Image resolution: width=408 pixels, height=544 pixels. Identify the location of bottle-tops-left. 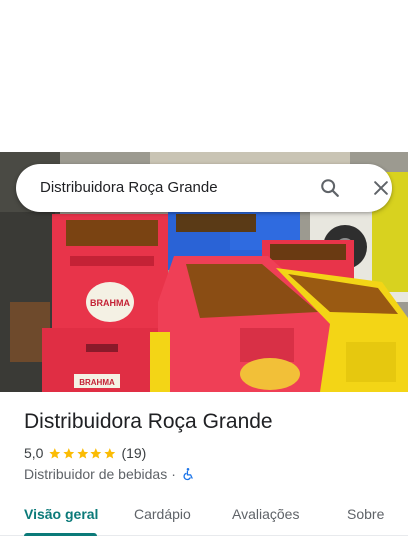
(112, 233).